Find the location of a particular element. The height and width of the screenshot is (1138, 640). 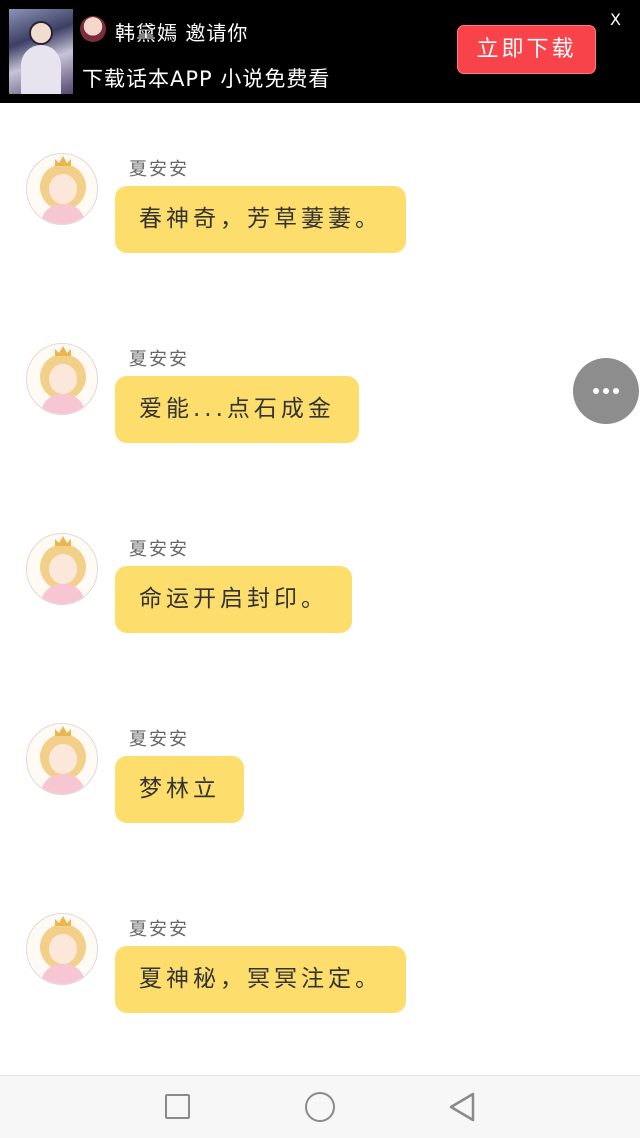

message-bubble: 梦林立 is located at coordinates (179, 789).